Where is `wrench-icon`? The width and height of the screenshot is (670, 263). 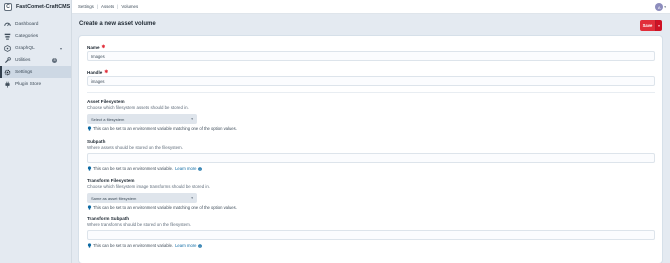 wrench-icon is located at coordinates (7, 60).